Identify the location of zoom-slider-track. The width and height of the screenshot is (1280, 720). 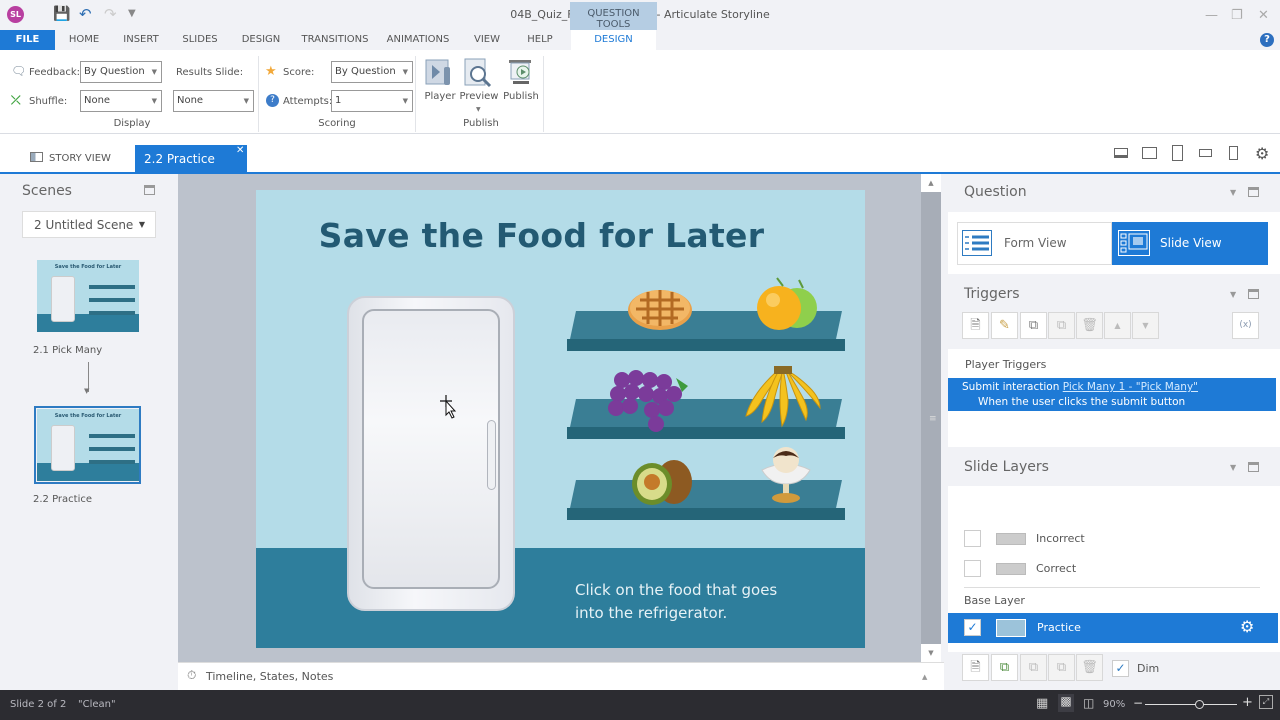
(1191, 704).